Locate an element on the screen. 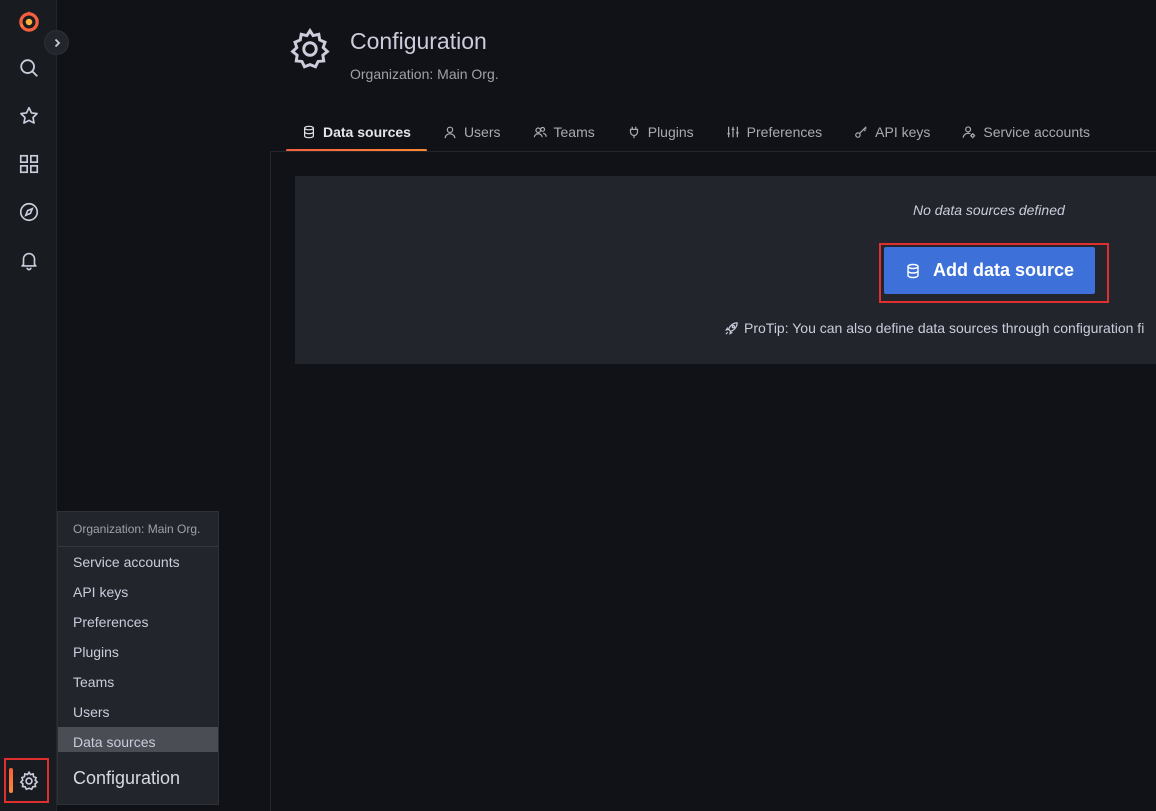 Image resolution: width=1156 pixels, height=811 pixels. user-icon is located at coordinates (450, 132).